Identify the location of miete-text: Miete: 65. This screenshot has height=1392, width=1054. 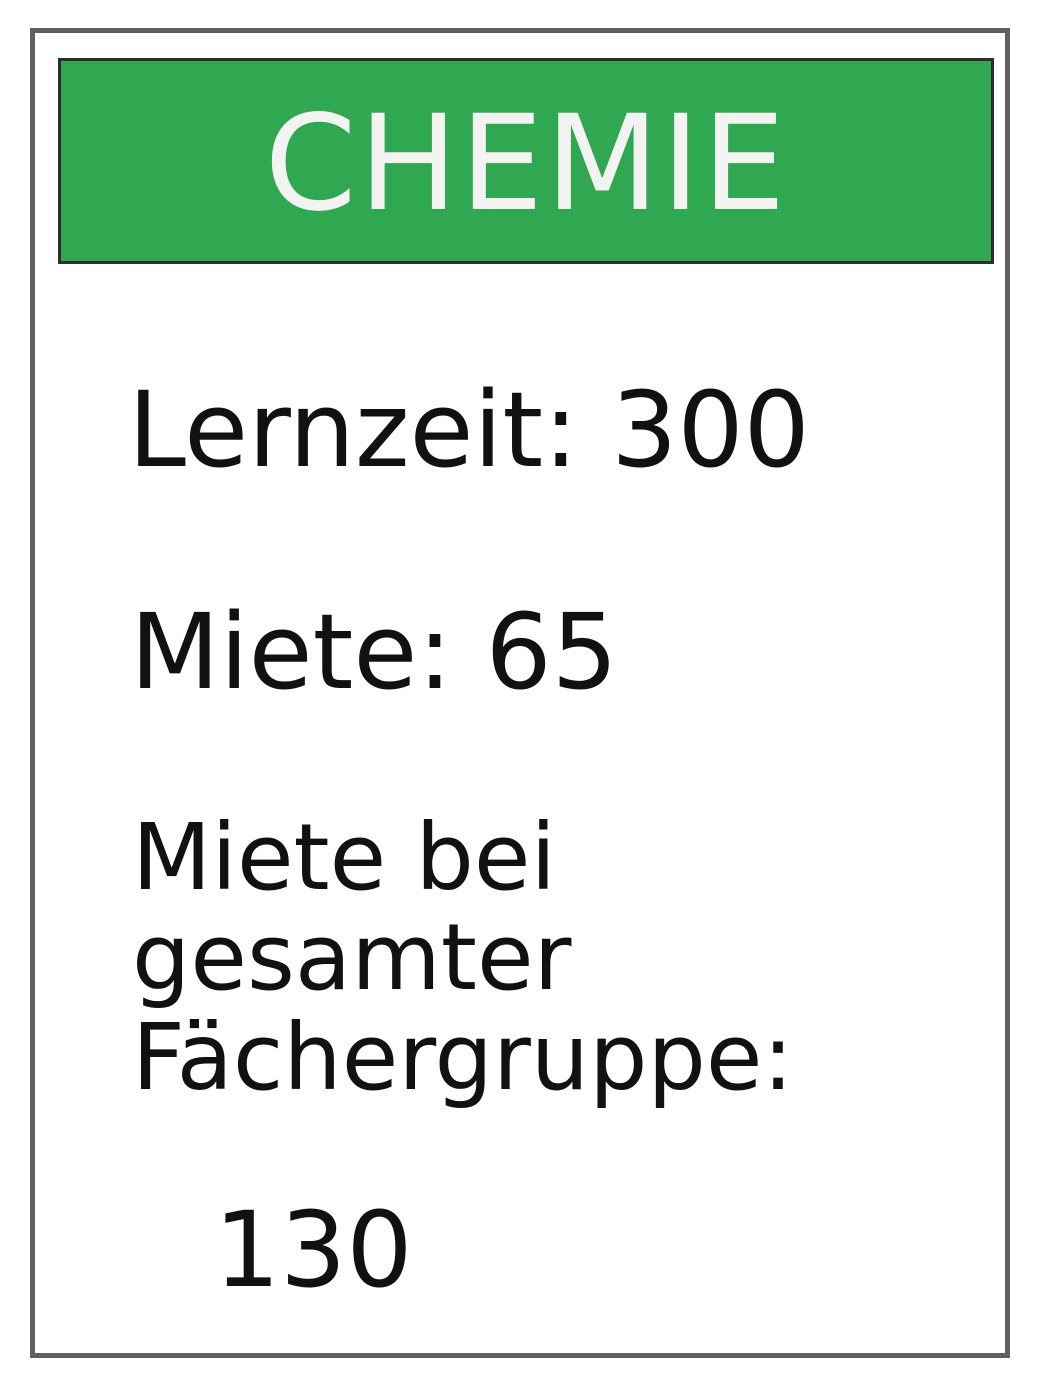
(374, 652).